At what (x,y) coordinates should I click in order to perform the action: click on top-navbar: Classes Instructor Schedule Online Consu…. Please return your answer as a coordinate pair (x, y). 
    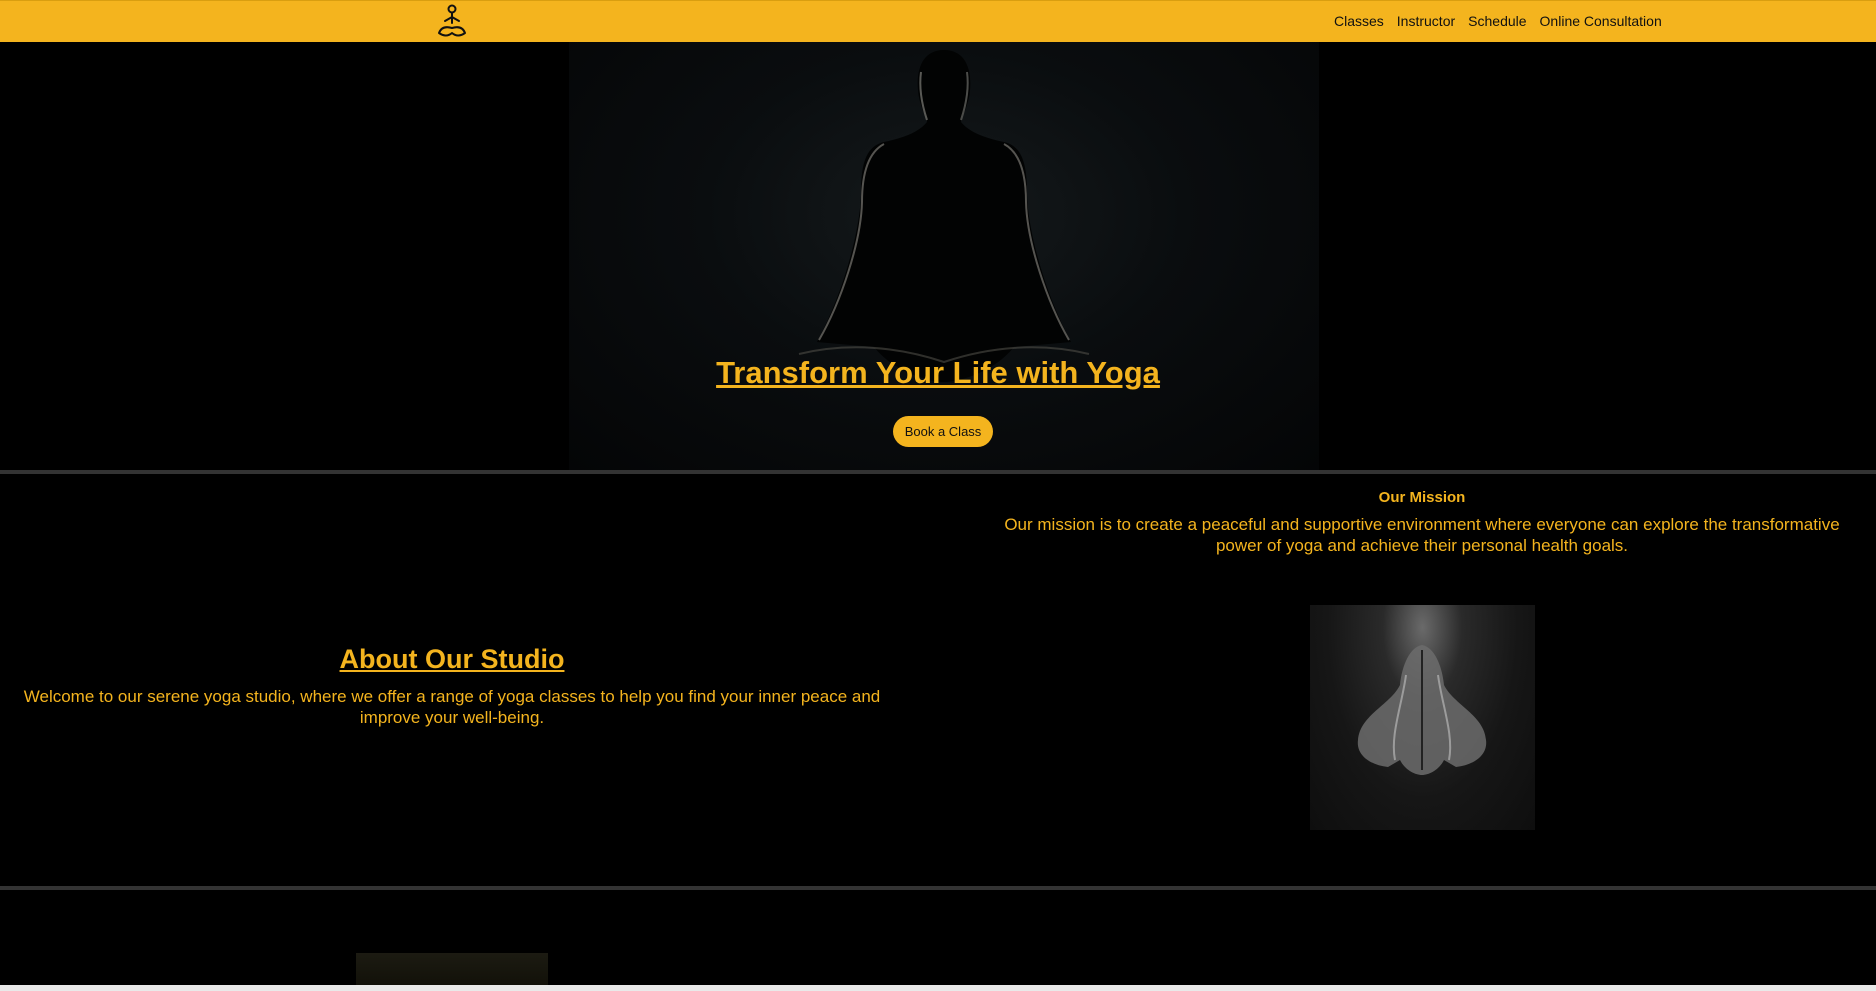
    Looking at the image, I should click on (938, 21).